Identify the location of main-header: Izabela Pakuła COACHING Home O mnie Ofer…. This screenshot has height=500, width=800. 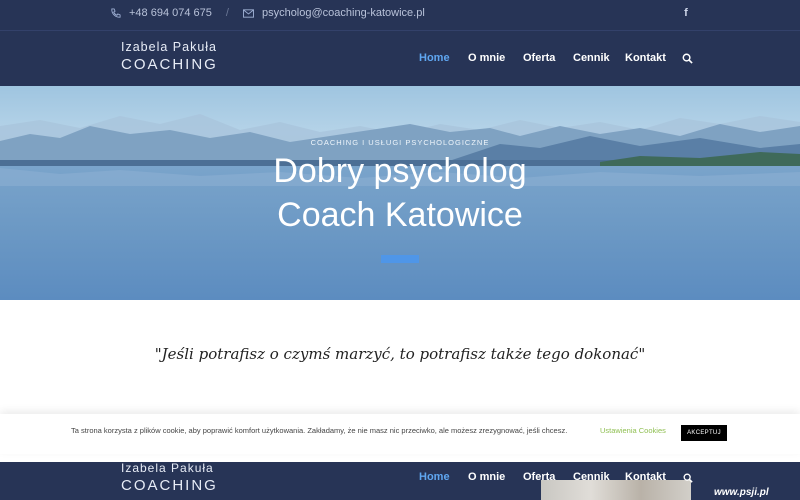
(400, 58).